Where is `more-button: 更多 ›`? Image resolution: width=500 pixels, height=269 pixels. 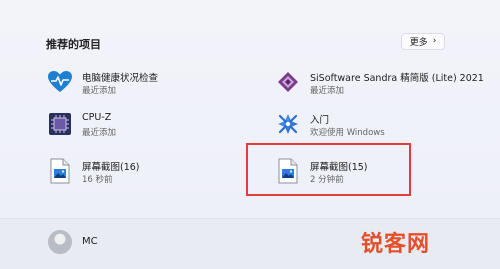
more-button: 更多 › is located at coordinates (423, 41).